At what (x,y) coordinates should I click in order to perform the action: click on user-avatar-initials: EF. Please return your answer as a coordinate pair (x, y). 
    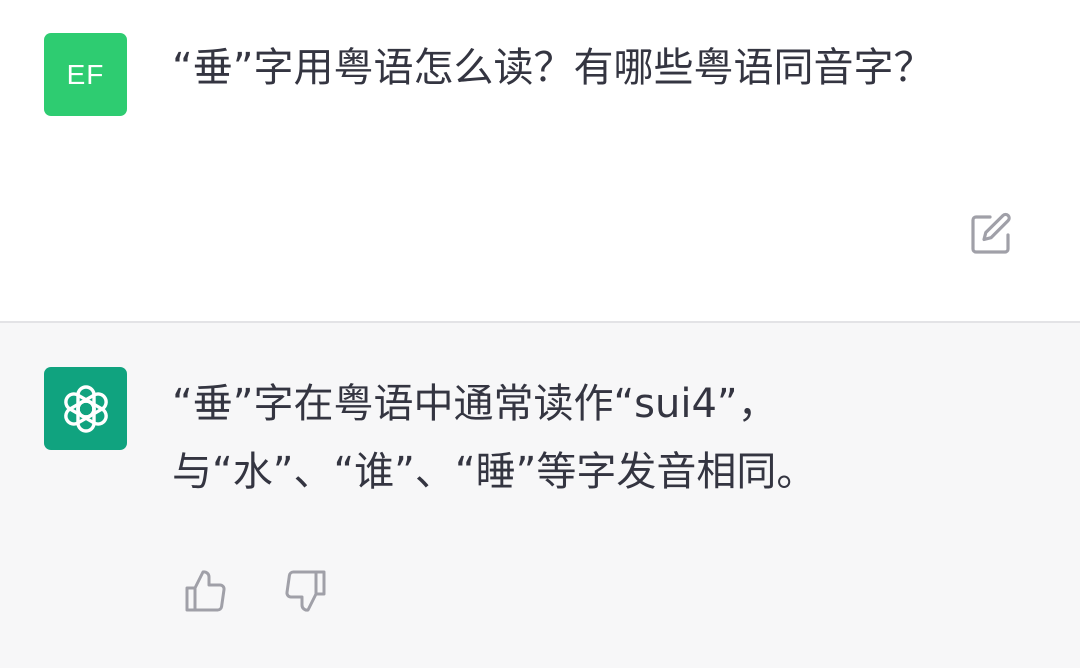
    Looking at the image, I should click on (85, 74).